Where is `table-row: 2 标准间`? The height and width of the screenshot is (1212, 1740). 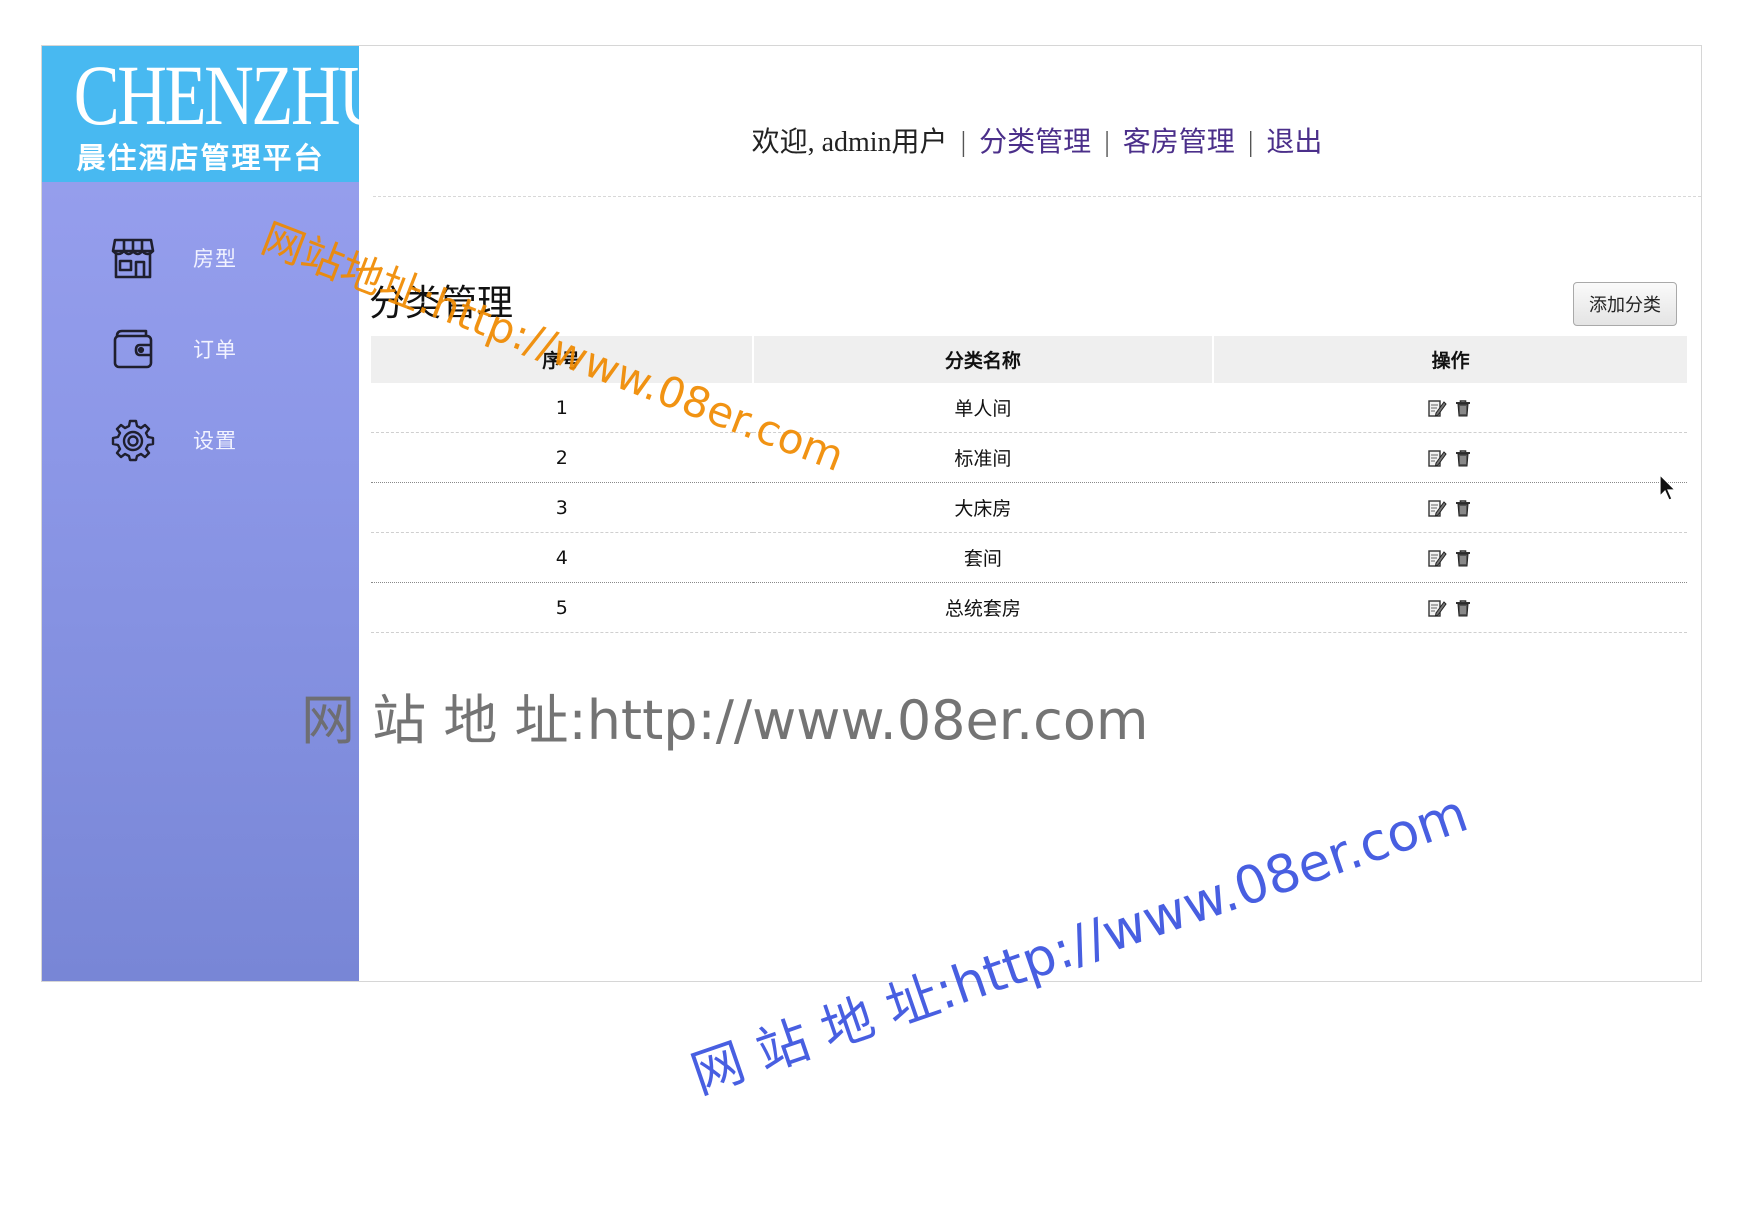 table-row: 2 标准间 is located at coordinates (1029, 457).